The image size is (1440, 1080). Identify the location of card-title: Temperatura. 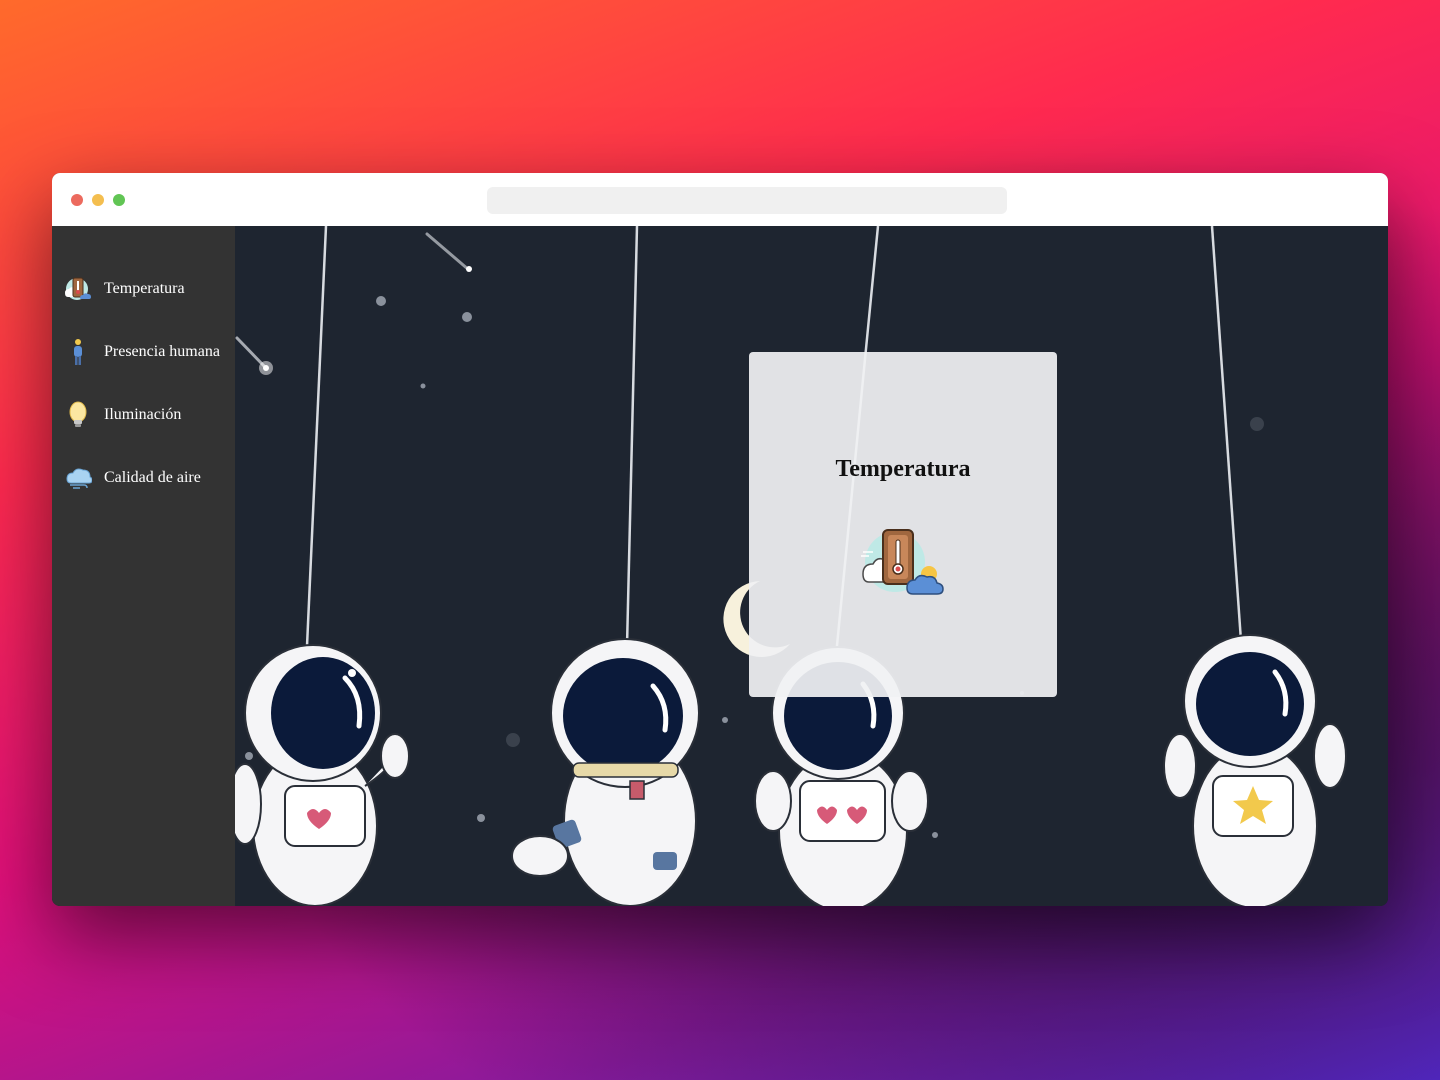
(903, 469).